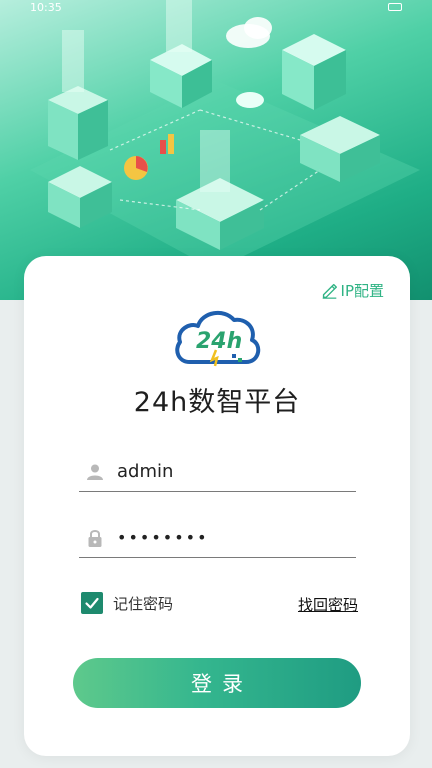  I want to click on lock-icon, so click(95, 538).